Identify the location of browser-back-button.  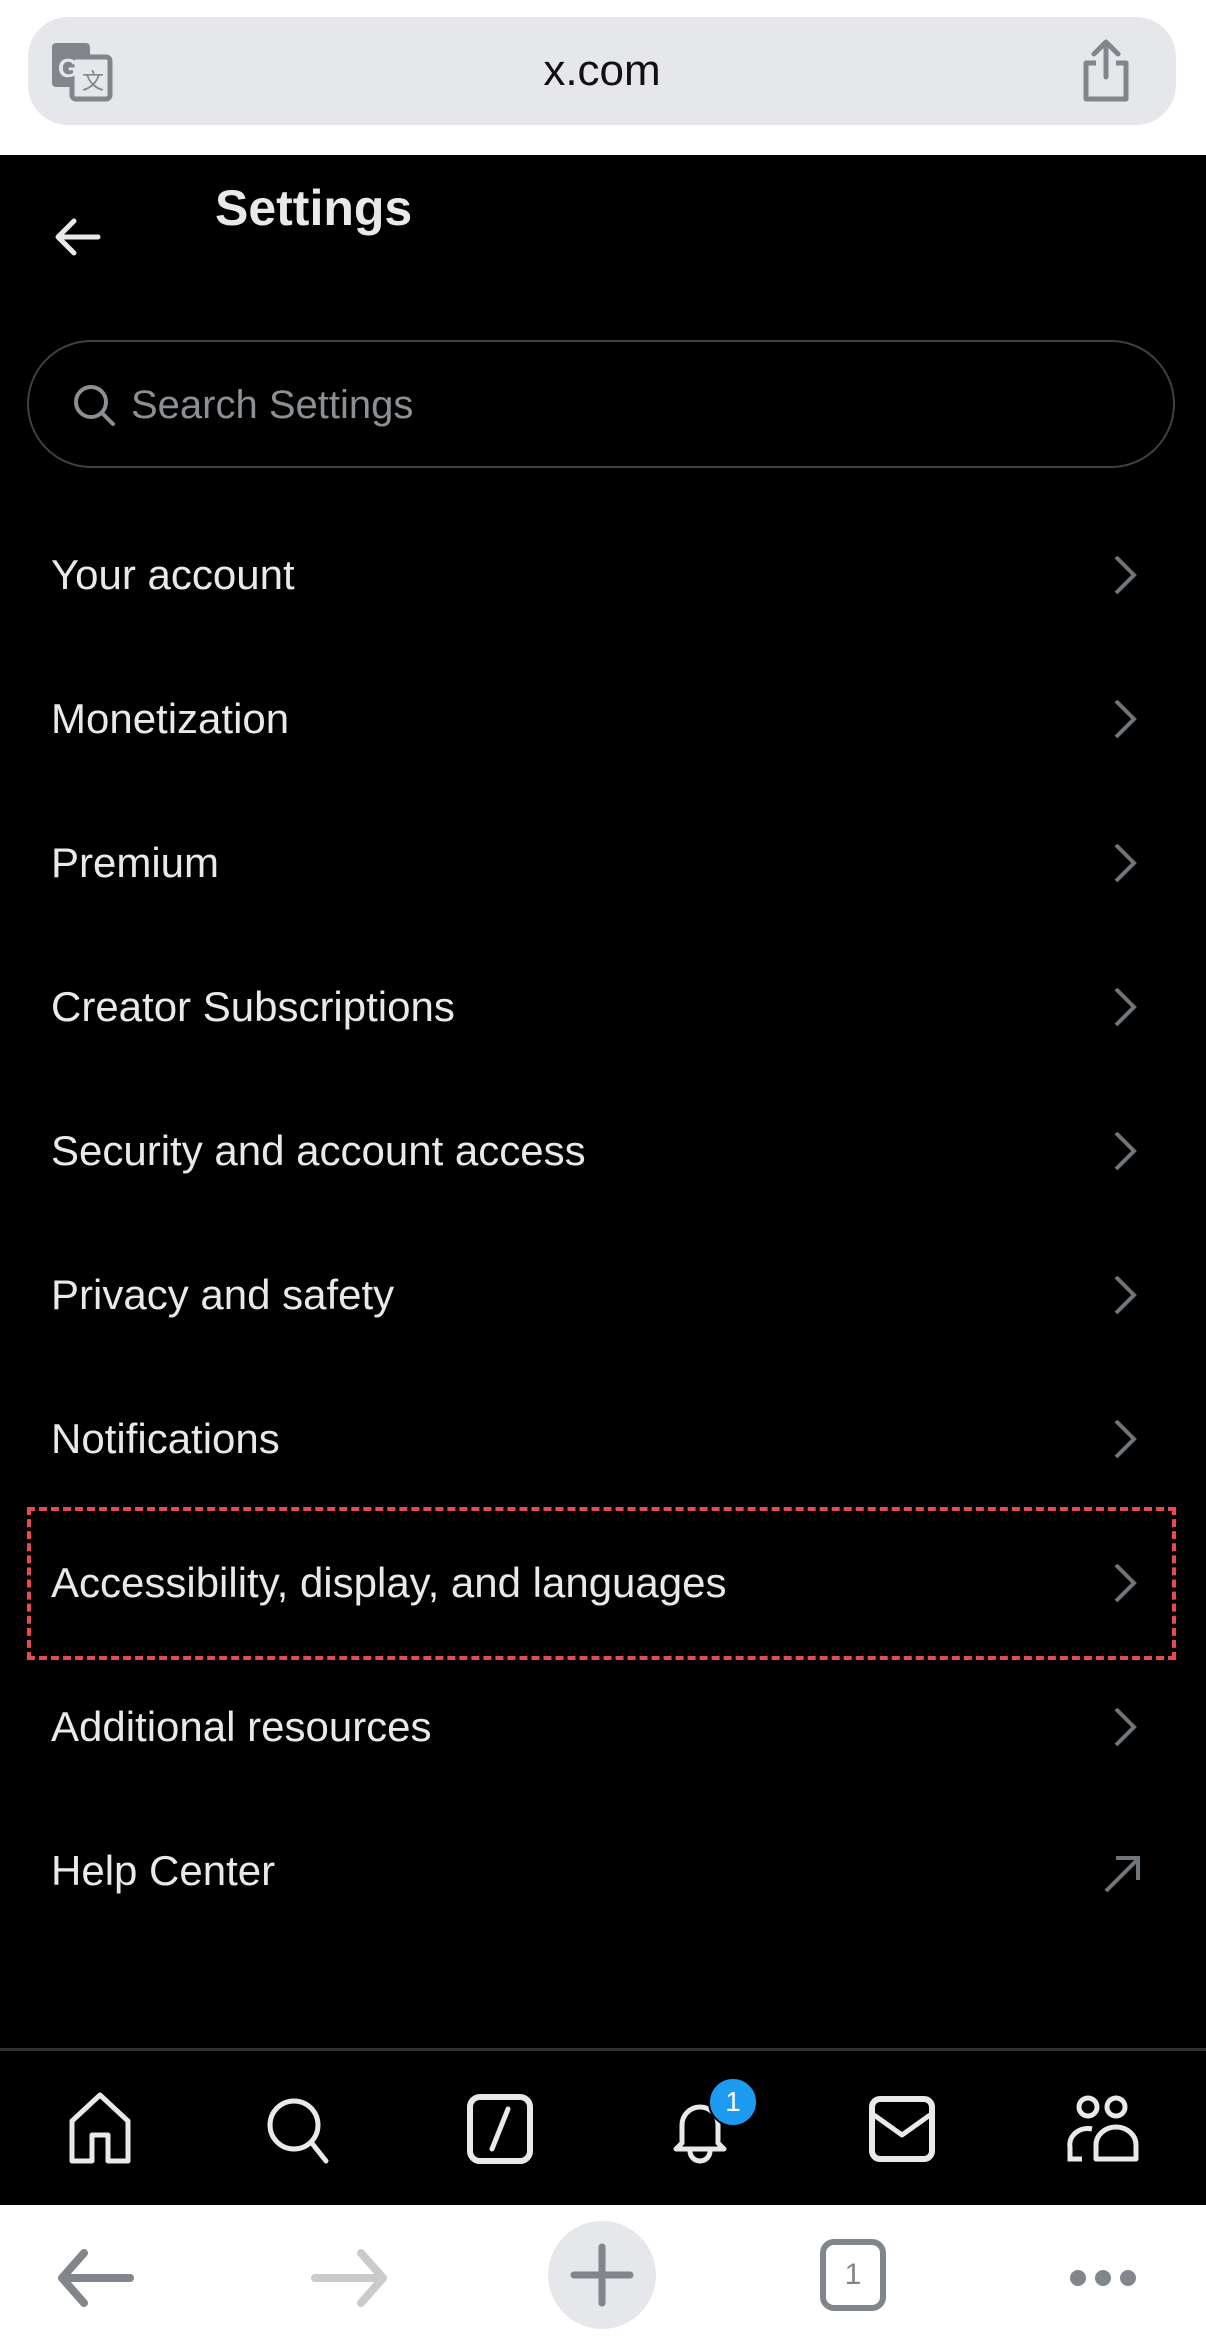
(95, 2278).